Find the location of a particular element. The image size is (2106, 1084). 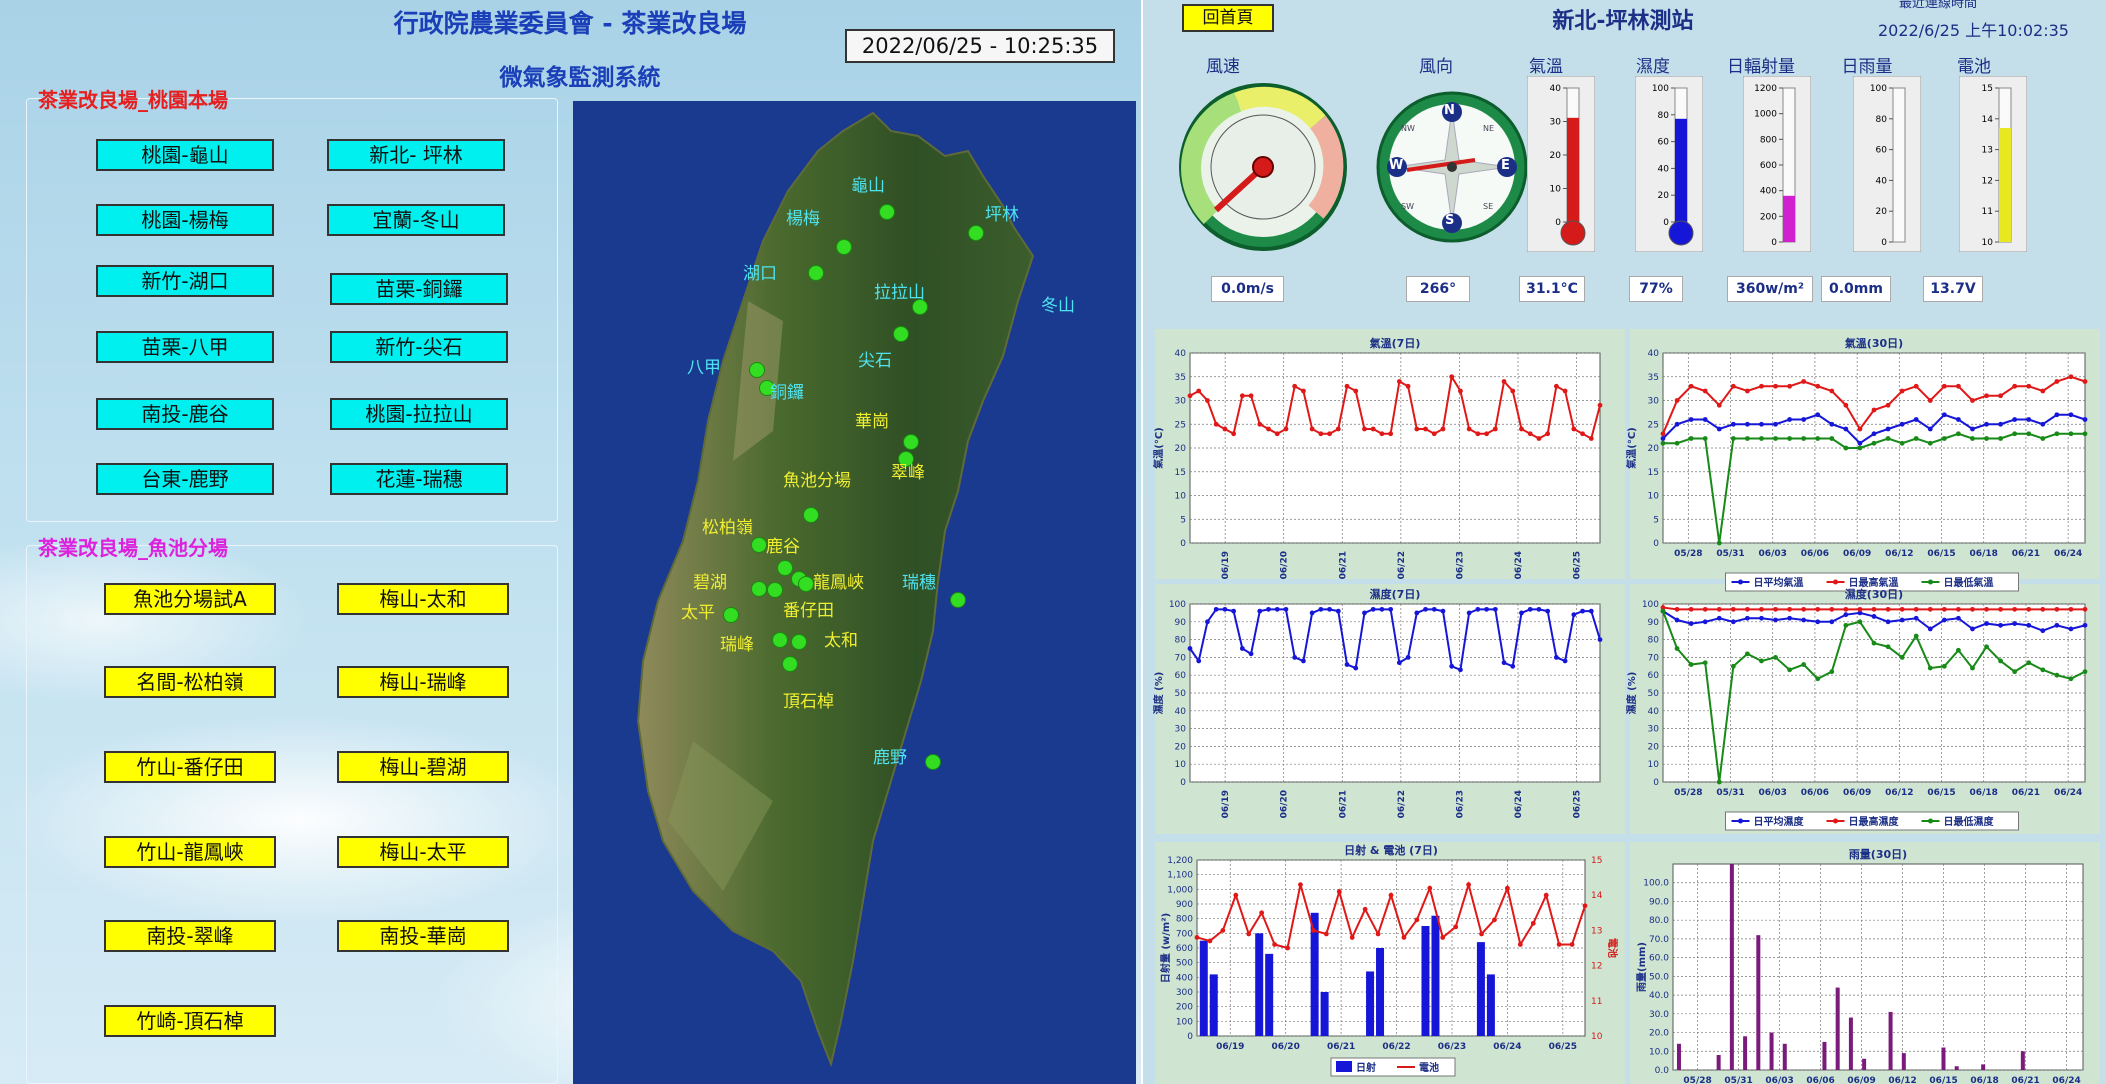

y-axis-label: 濕度 (%) is located at coordinates (1158, 693).